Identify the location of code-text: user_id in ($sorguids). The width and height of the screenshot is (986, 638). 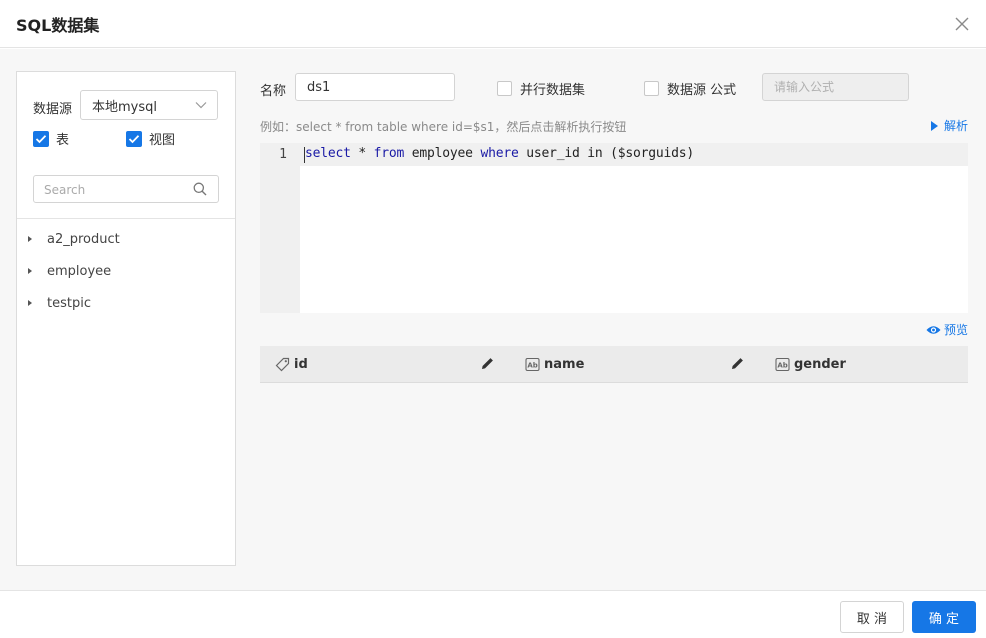
(606, 153).